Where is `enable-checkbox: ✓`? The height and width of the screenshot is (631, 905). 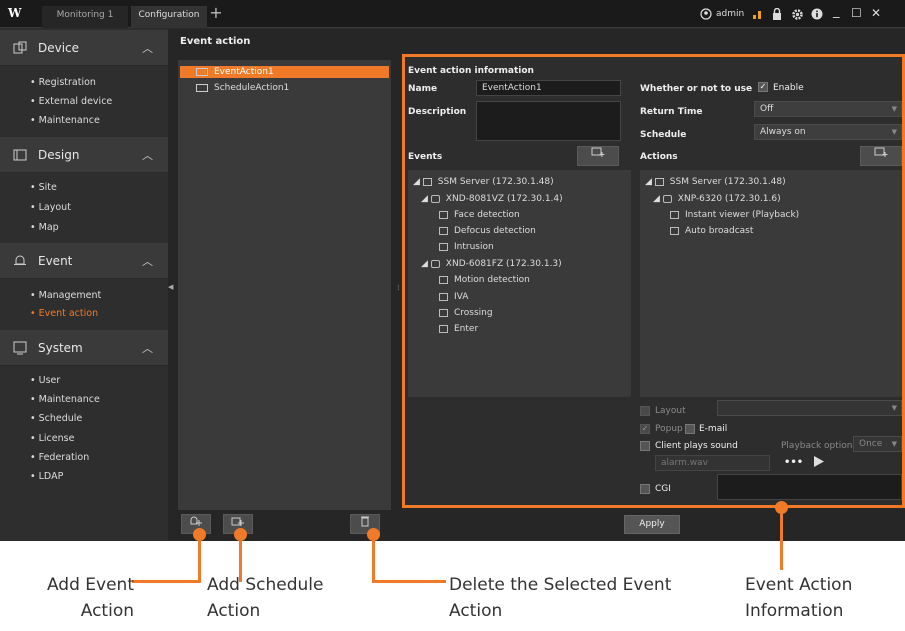
enable-checkbox: ✓ is located at coordinates (763, 87).